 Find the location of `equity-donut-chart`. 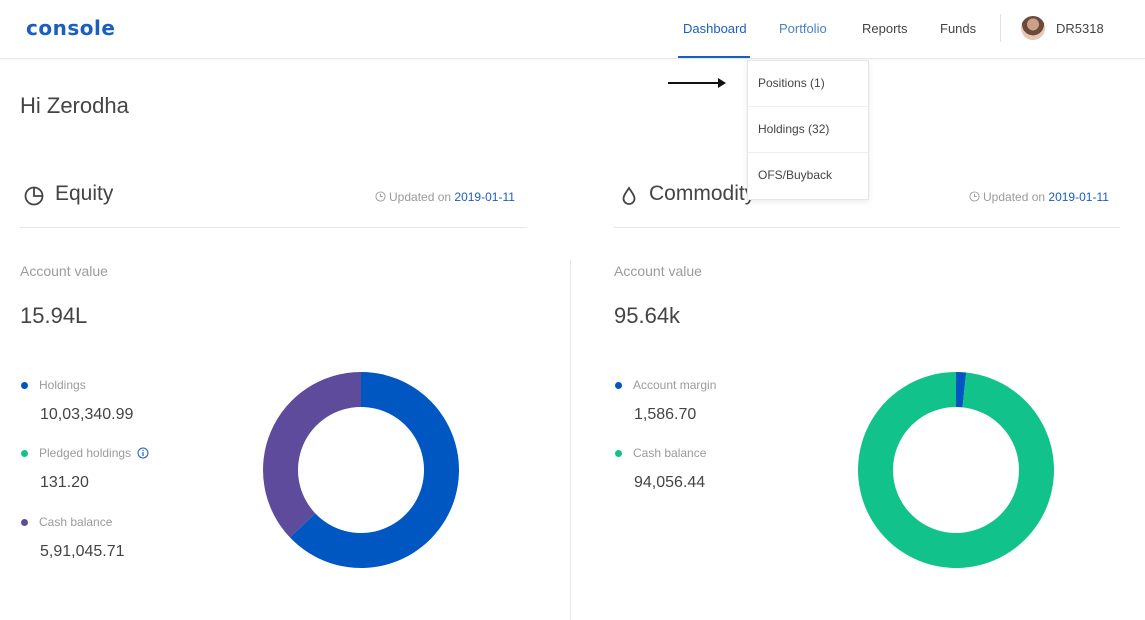

equity-donut-chart is located at coordinates (361, 470).